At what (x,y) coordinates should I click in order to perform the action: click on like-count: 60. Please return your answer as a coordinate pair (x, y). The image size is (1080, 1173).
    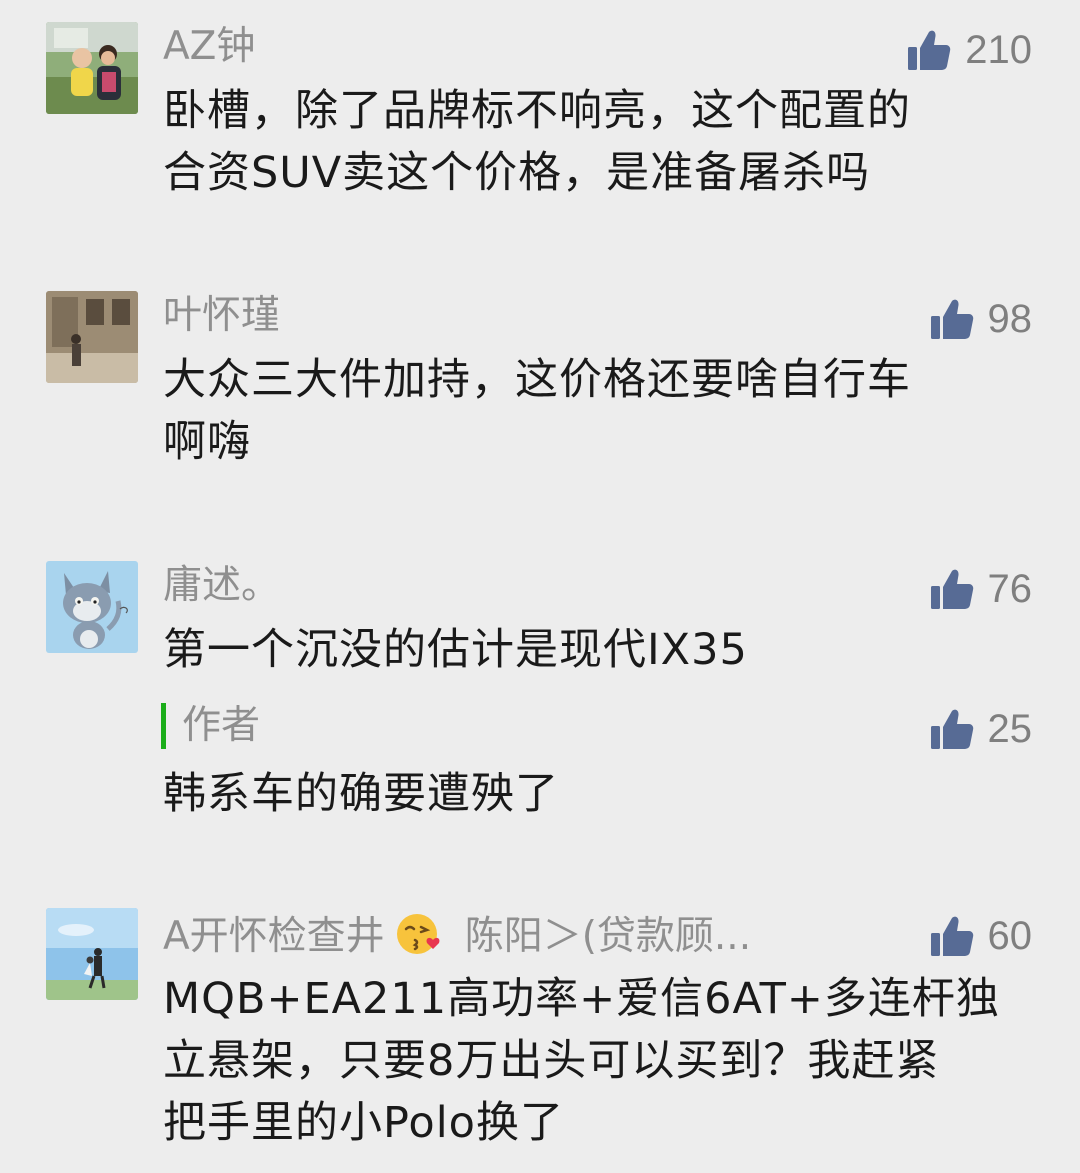
    Looking at the image, I should click on (1010, 936).